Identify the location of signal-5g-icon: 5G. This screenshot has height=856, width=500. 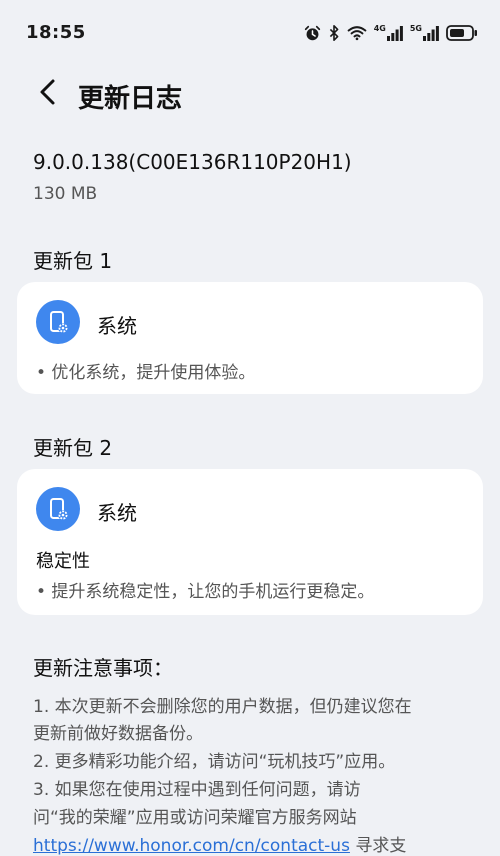
(424, 33).